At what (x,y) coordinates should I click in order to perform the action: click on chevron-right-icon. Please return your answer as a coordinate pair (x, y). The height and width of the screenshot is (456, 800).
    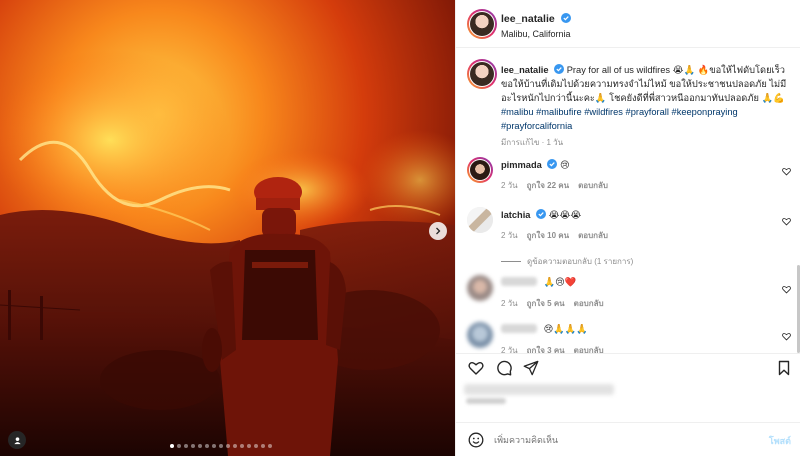
    Looking at the image, I should click on (438, 231).